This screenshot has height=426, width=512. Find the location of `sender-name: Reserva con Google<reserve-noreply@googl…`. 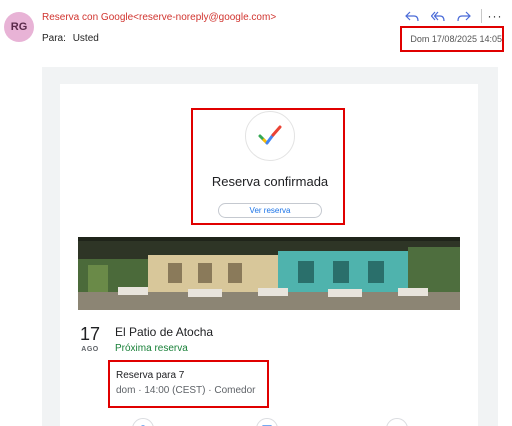

sender-name: Reserva con Google<reserve-noreply@googl… is located at coordinates (159, 17).